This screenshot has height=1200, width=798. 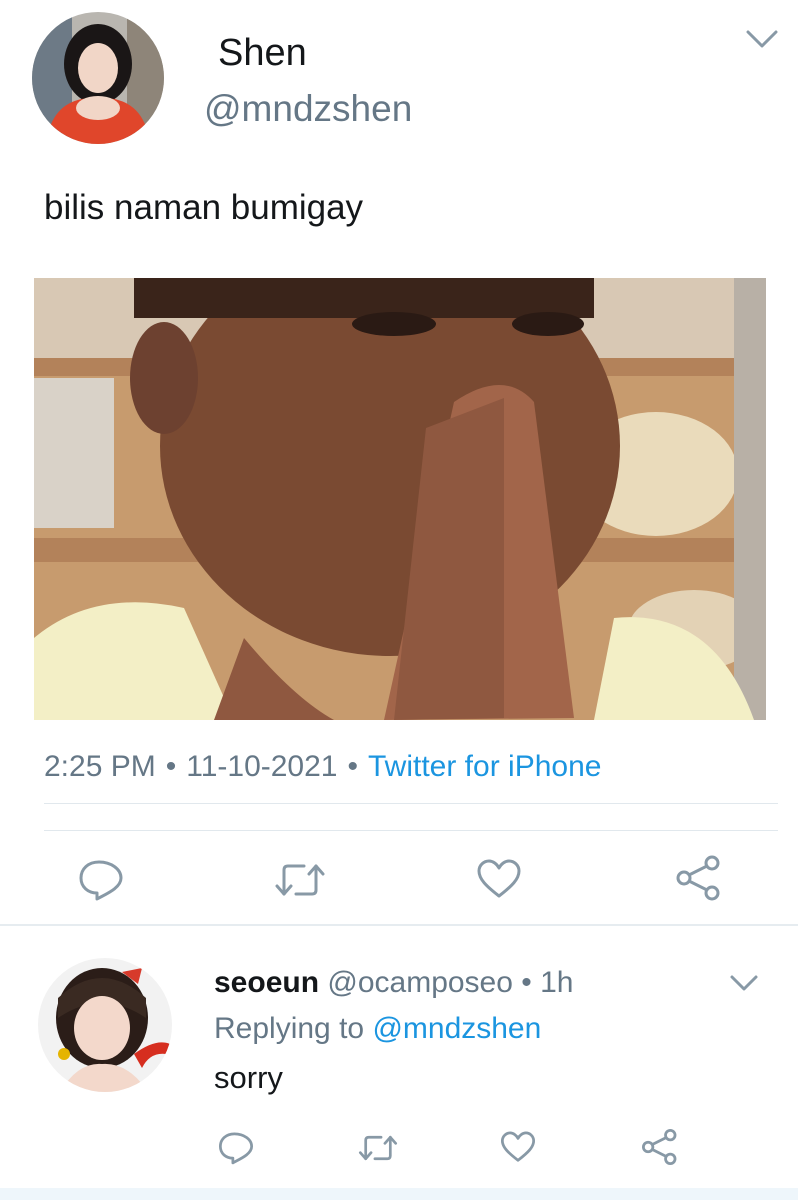 I want to click on reply-display-name: seoeun, so click(x=266, y=982).